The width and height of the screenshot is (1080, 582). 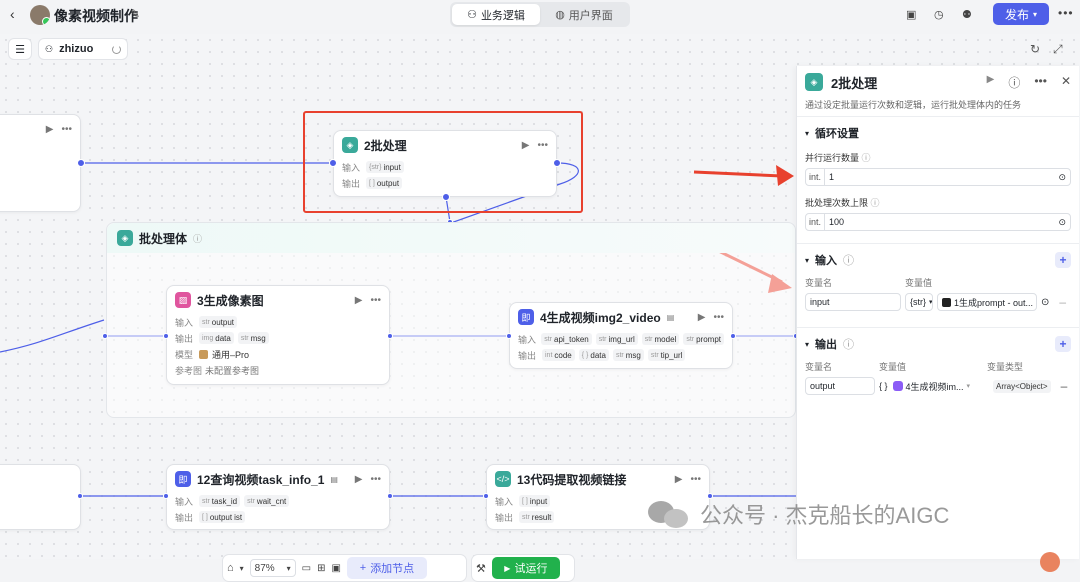 What do you see at coordinates (105, 336) in the screenshot?
I see `group-port` at bounding box center [105, 336].